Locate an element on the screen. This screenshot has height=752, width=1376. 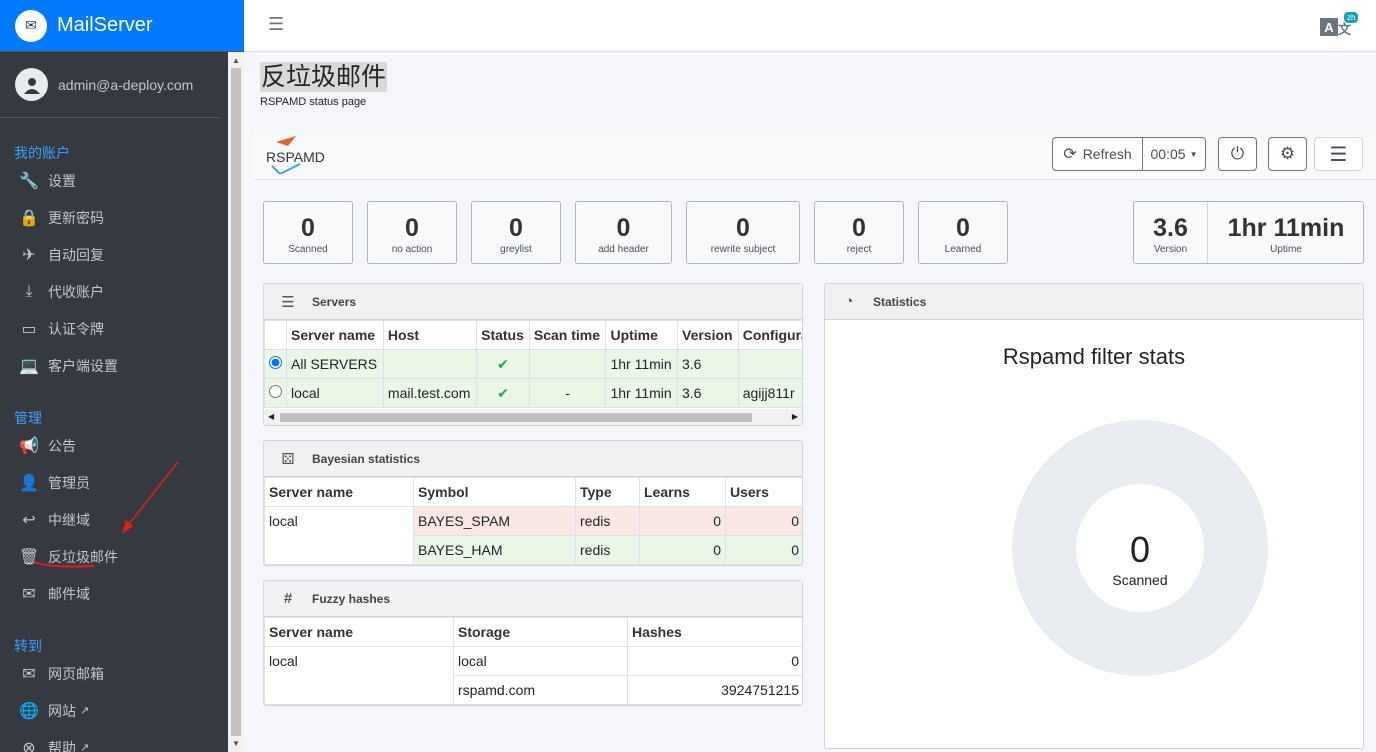
avatar is located at coordinates (31, 84).